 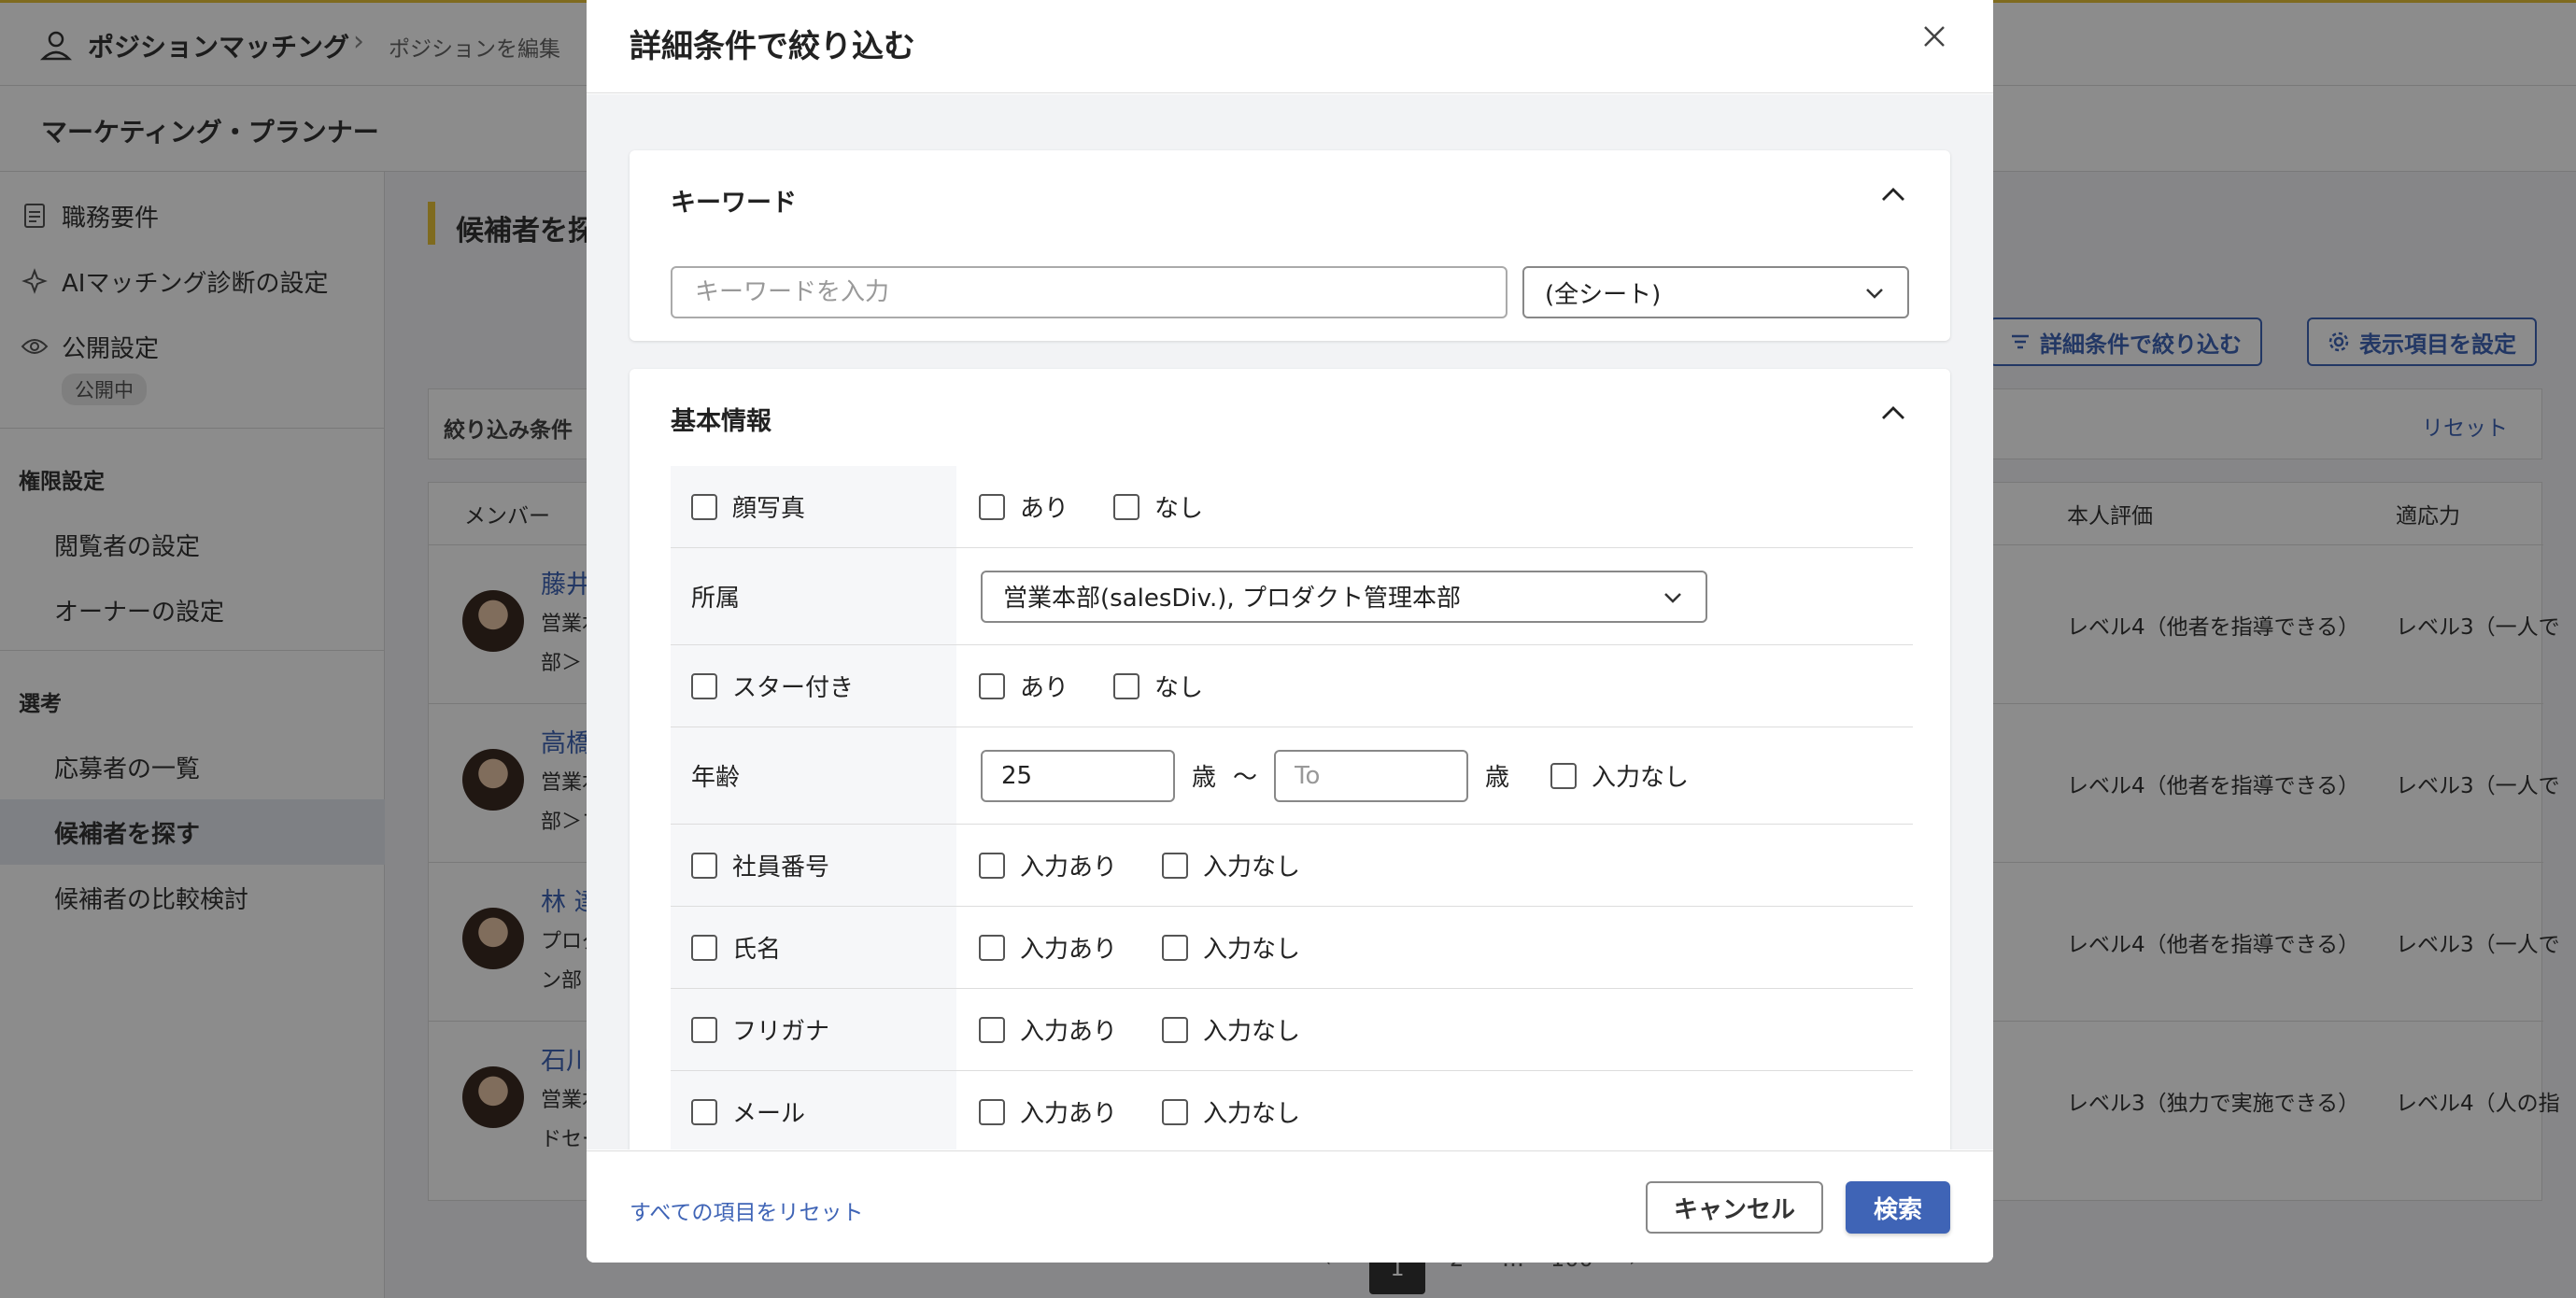 What do you see at coordinates (716, 599) in the screenshot?
I see `filter-label-text: 所属` at bounding box center [716, 599].